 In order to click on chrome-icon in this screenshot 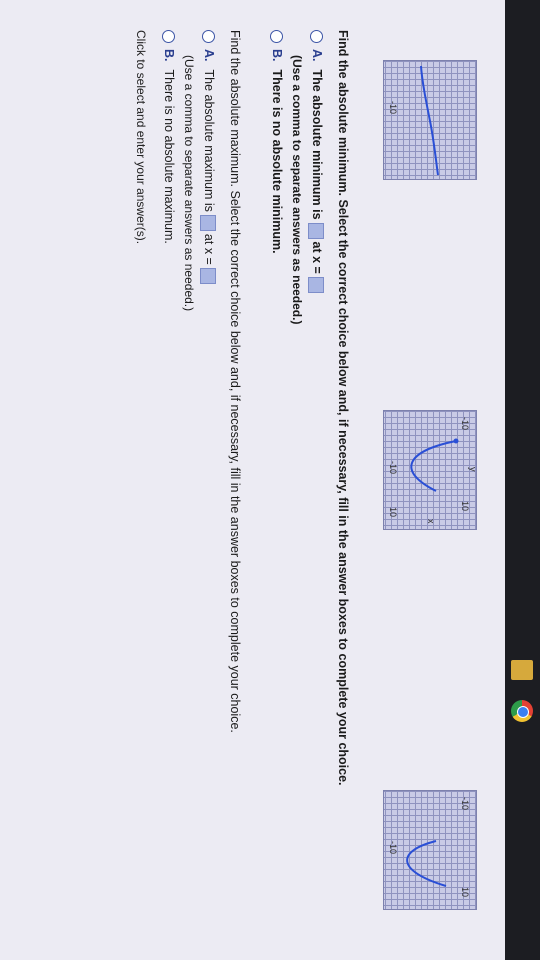, I will do `click(522, 711)`.